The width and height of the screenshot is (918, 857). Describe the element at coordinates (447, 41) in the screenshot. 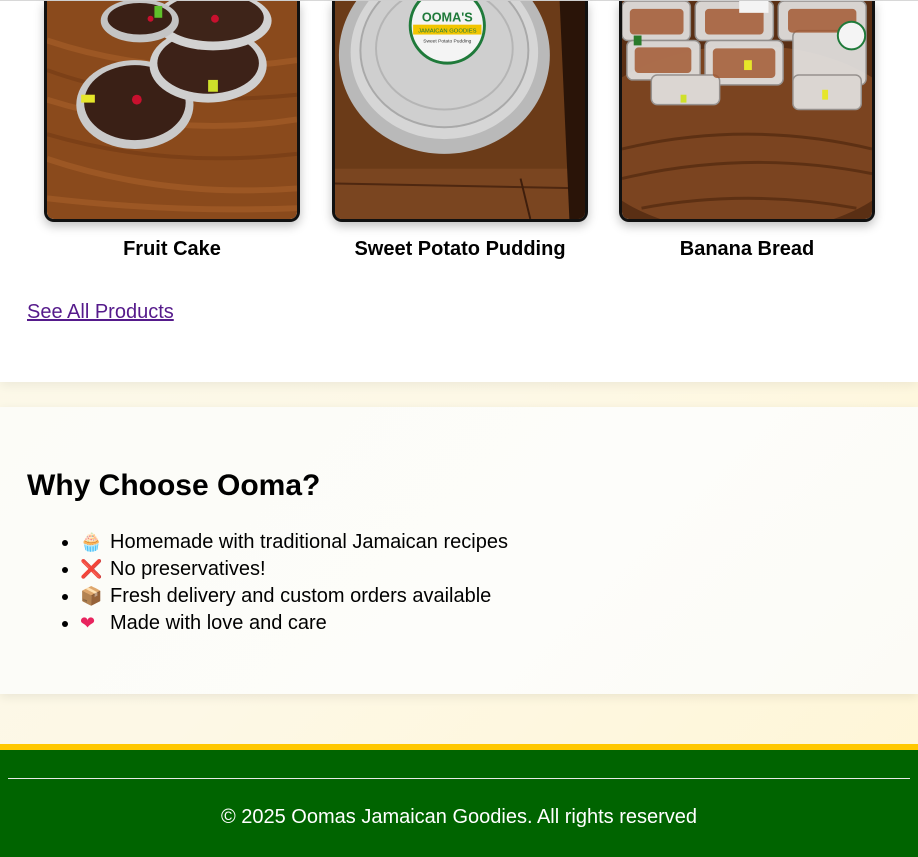

I see `label-small-text: Sweet Potato Pudding` at that location.